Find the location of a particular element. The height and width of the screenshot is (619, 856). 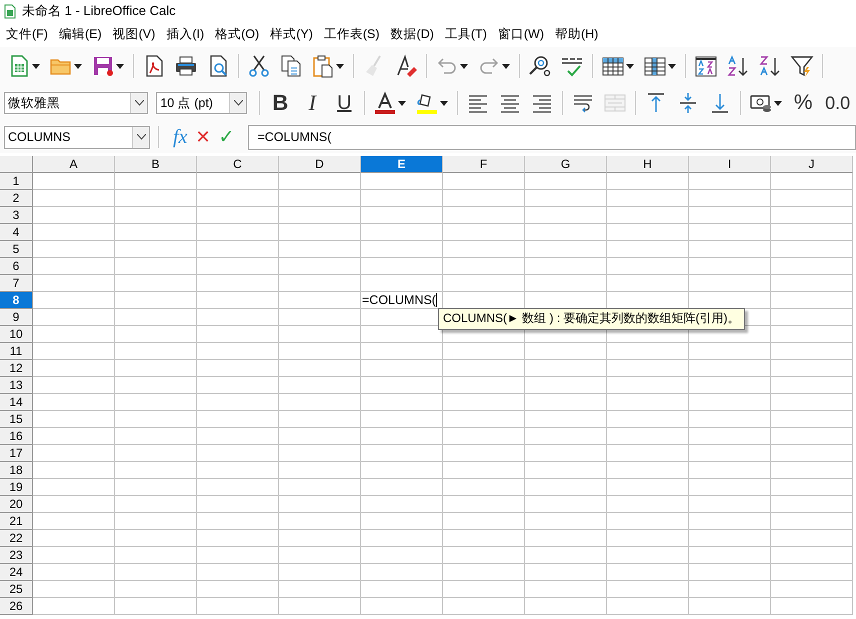

row-header: 23 is located at coordinates (16, 555).